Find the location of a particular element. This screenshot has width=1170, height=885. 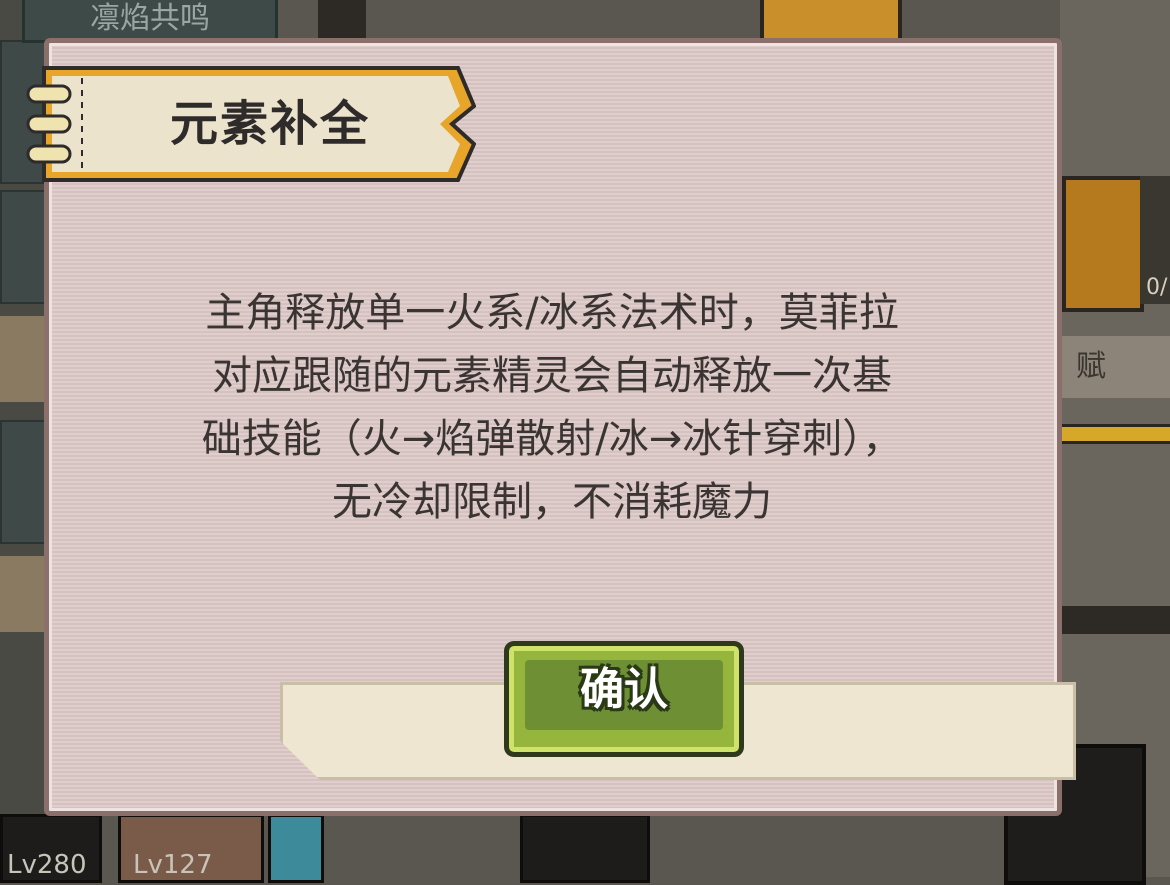

description-line: 主角释放单一火系/冰系法术时，莫菲拉 is located at coordinates (552, 313).